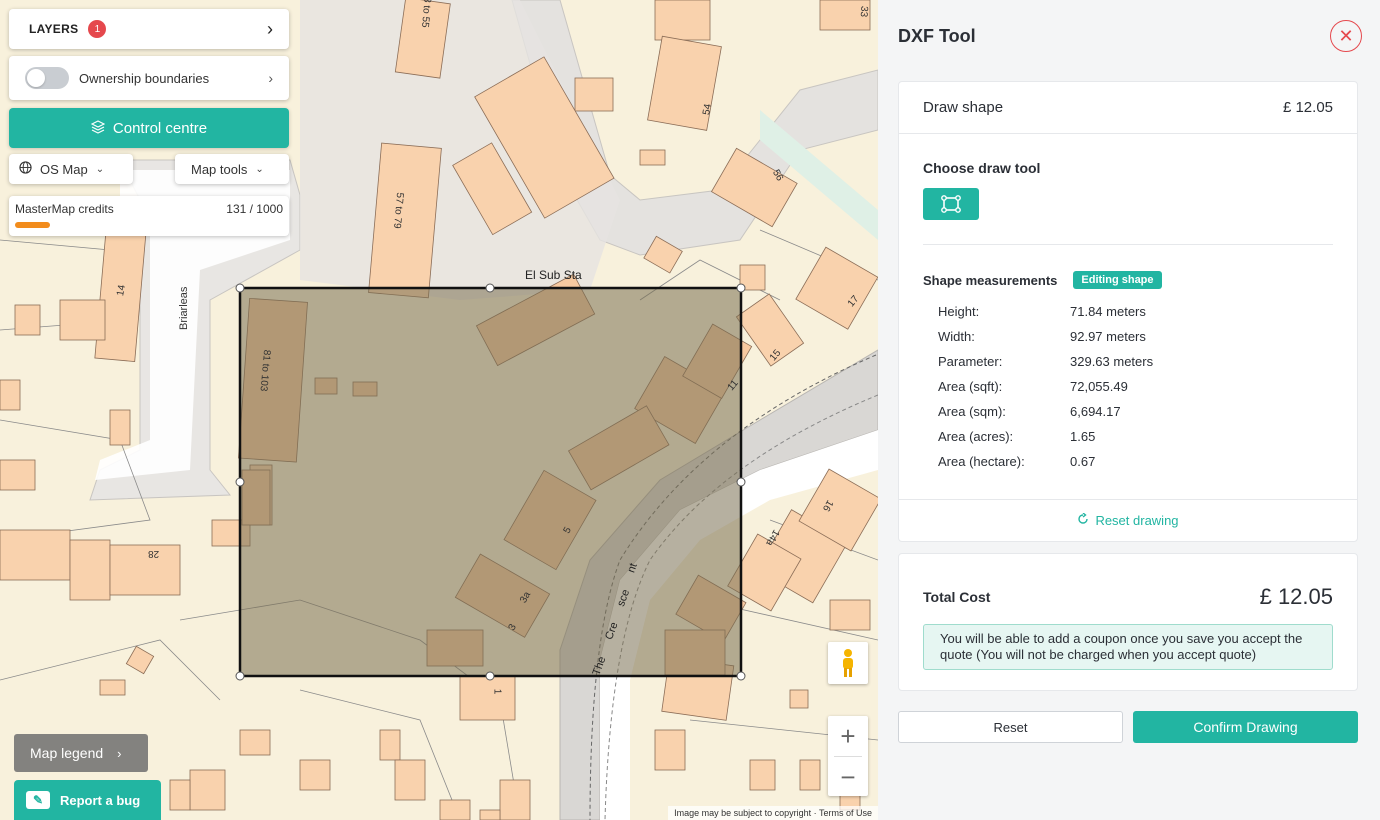 This screenshot has width=1380, height=820. I want to click on zoom-in-button: +, so click(848, 736).